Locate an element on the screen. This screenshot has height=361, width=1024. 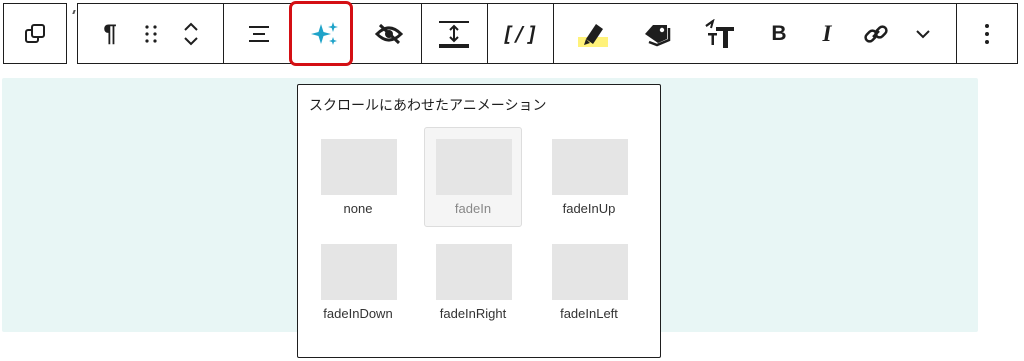
move-down-button is located at coordinates (191, 48).